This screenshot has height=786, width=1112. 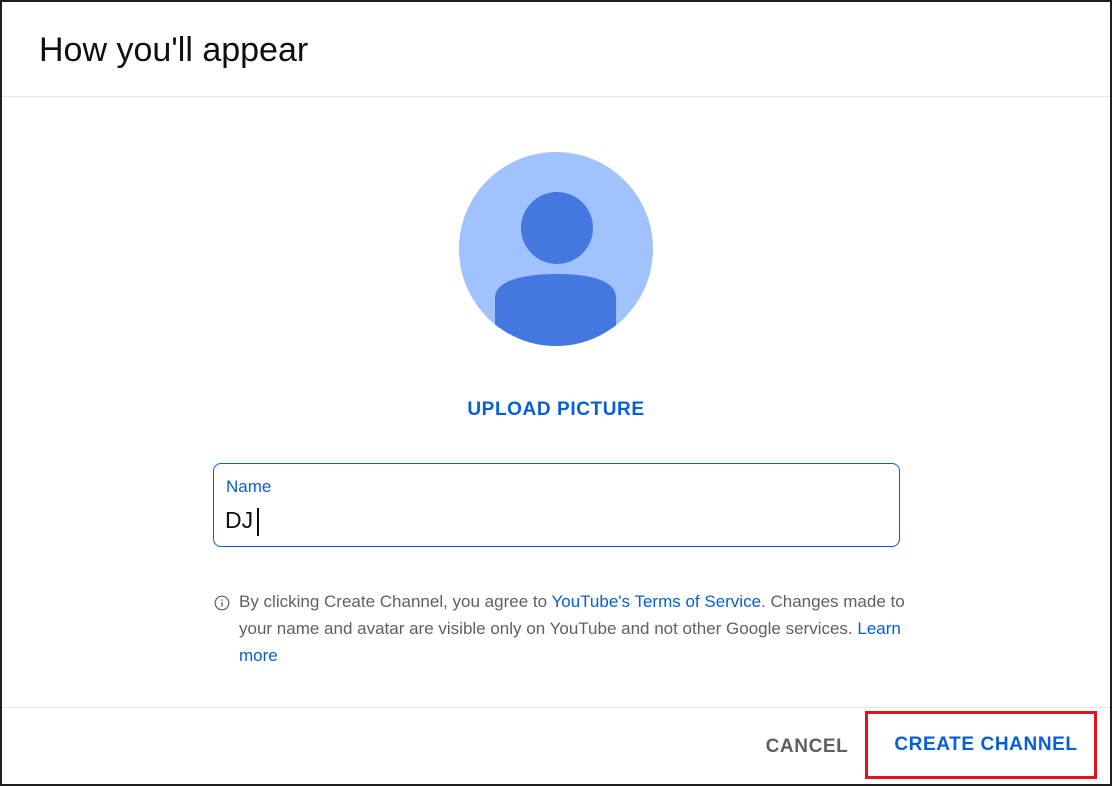 What do you see at coordinates (807, 747) in the screenshot?
I see `cancel-button: CANCEL` at bounding box center [807, 747].